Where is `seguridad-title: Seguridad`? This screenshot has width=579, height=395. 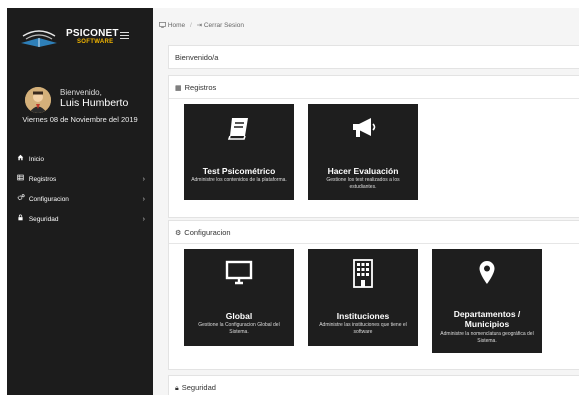
seguridad-title: Seguridad is located at coordinates (198, 387).